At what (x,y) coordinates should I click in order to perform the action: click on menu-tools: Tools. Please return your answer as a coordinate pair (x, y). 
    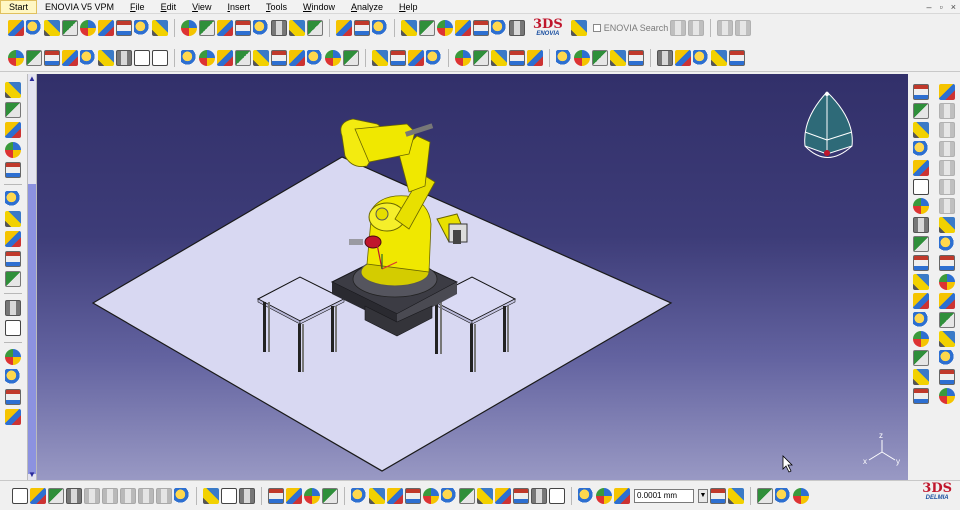
    Looking at the image, I should click on (276, 7).